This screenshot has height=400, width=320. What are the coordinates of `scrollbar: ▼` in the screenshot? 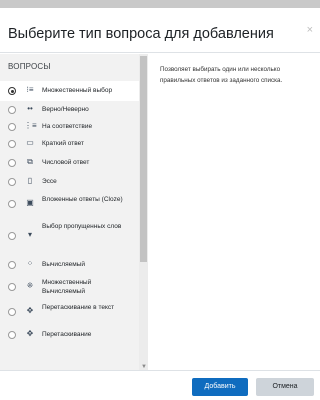 It's located at (143, 212).